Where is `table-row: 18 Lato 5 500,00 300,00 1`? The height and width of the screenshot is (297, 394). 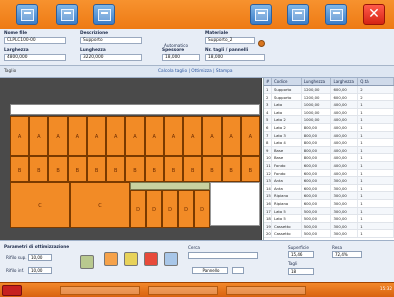
table-row: 18 Lato 5 500,00 300,00 1 is located at coordinates (329, 219).